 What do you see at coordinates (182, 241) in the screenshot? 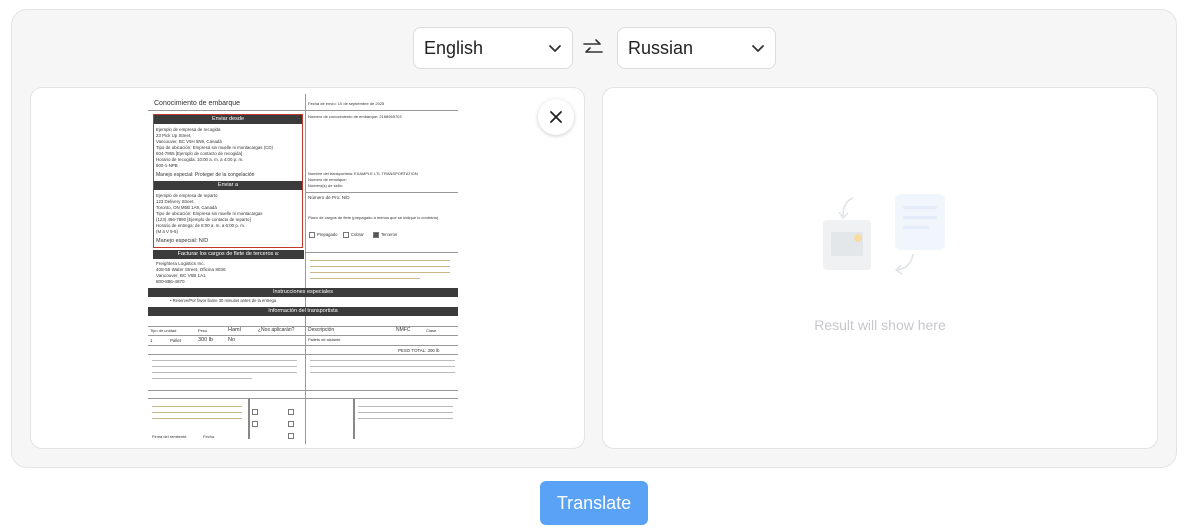
I see `ship-to-special: Manejo especial: N/D` at bounding box center [182, 241].